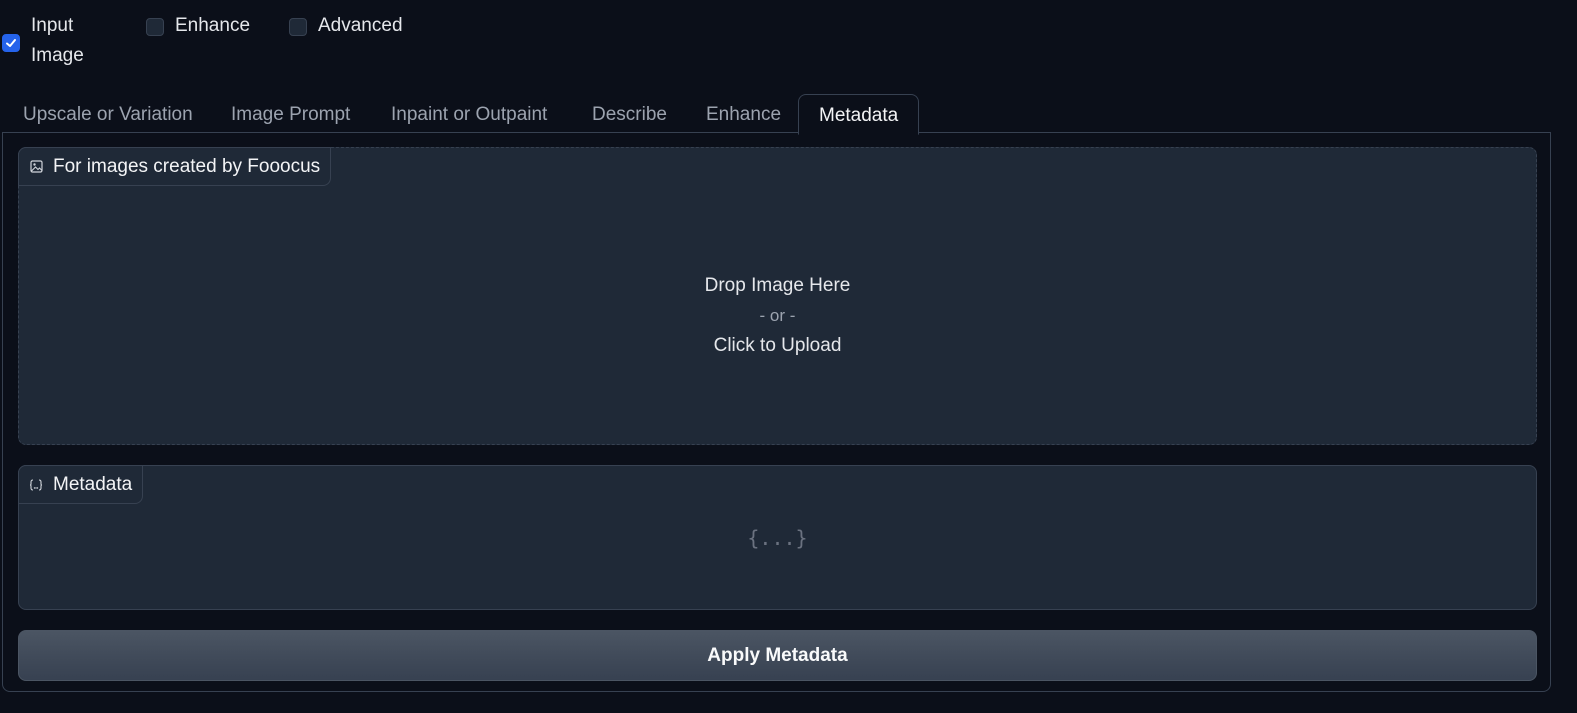  Describe the element at coordinates (108, 114) in the screenshot. I see `tab-upscale-or-variation: Upscale or Variation` at that location.